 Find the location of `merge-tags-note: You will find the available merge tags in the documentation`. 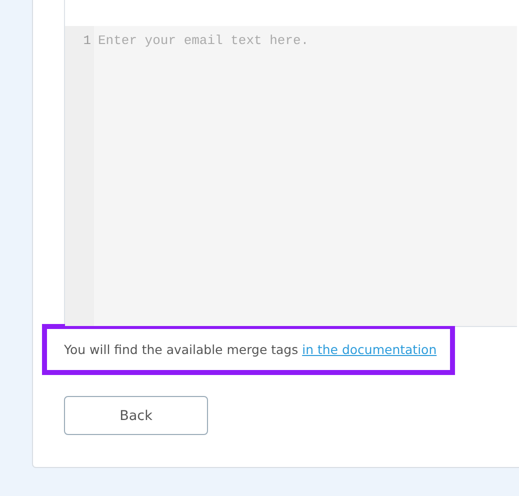

merge-tags-note: You will find the available merge tags in the documentation is located at coordinates (248, 349).